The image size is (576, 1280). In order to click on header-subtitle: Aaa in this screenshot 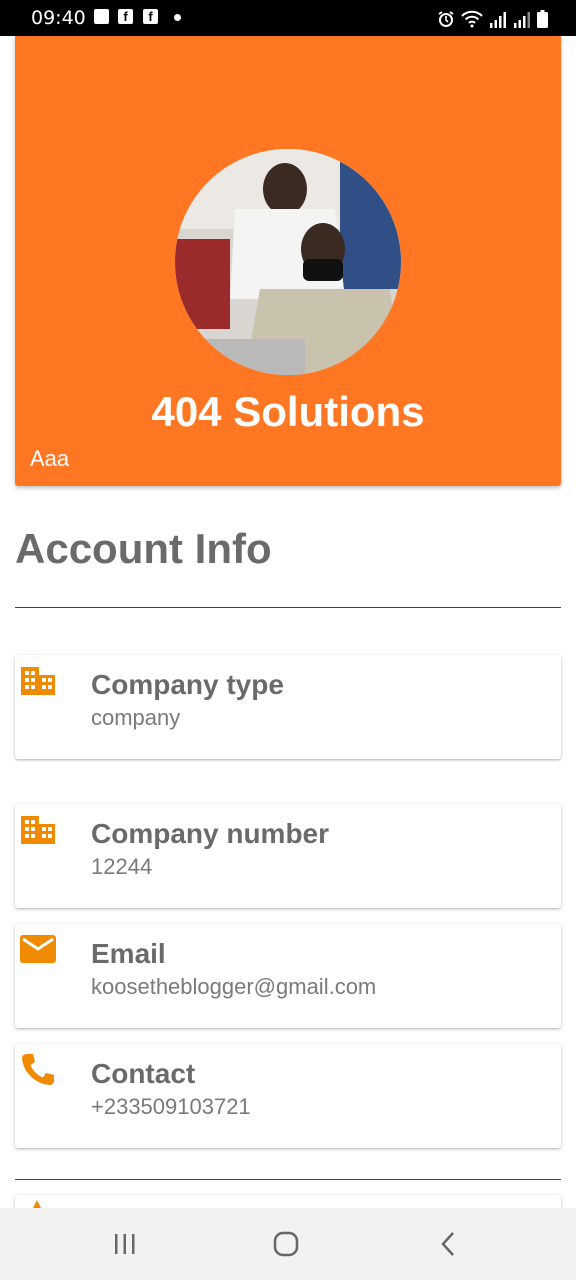, I will do `click(50, 458)`.